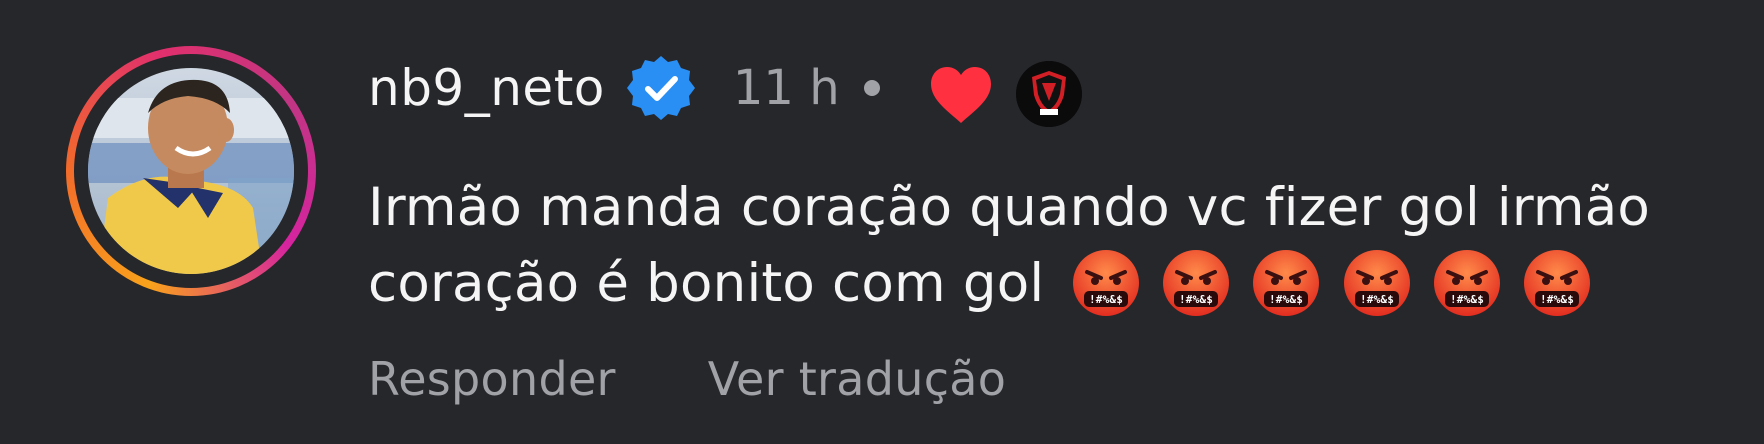 Image resolution: width=1764 pixels, height=444 pixels. I want to click on emoji-group: !#%&$ !#%&$ !#%&$ !#%&$ !#%&$ !#%&$, so click(1332, 280).